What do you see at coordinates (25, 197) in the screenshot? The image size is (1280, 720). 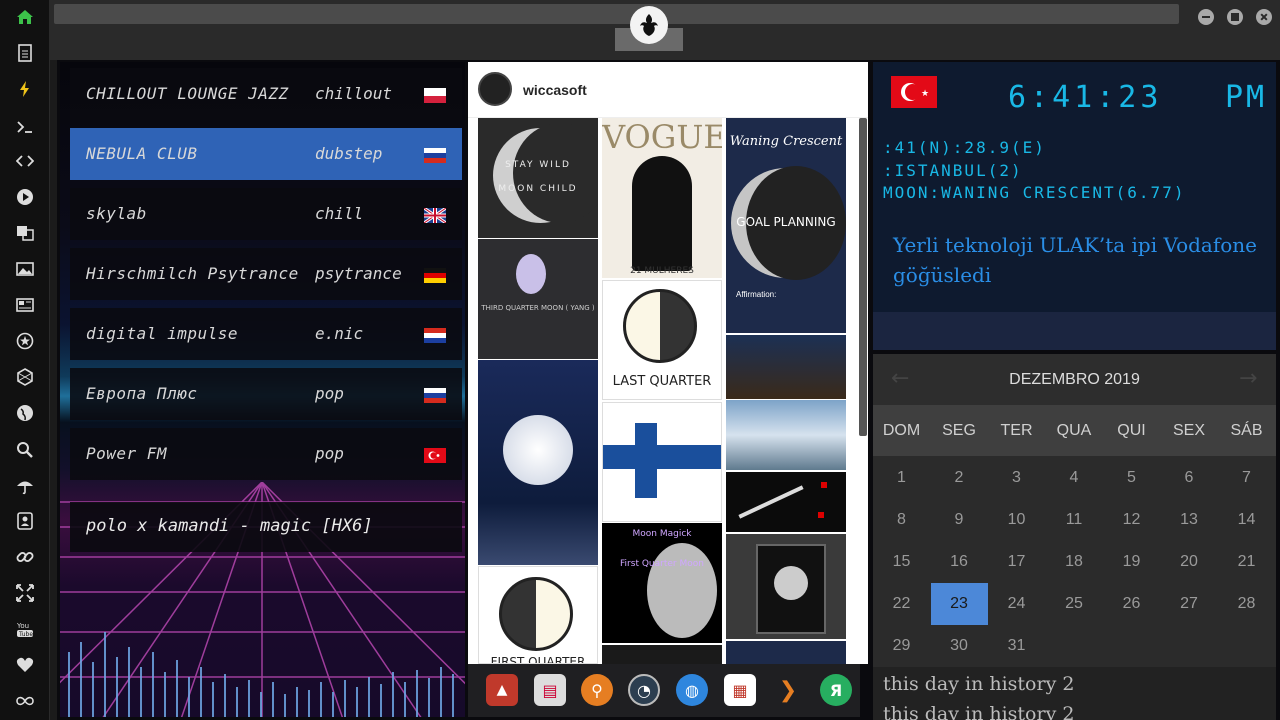 I see `play-icon` at bounding box center [25, 197].